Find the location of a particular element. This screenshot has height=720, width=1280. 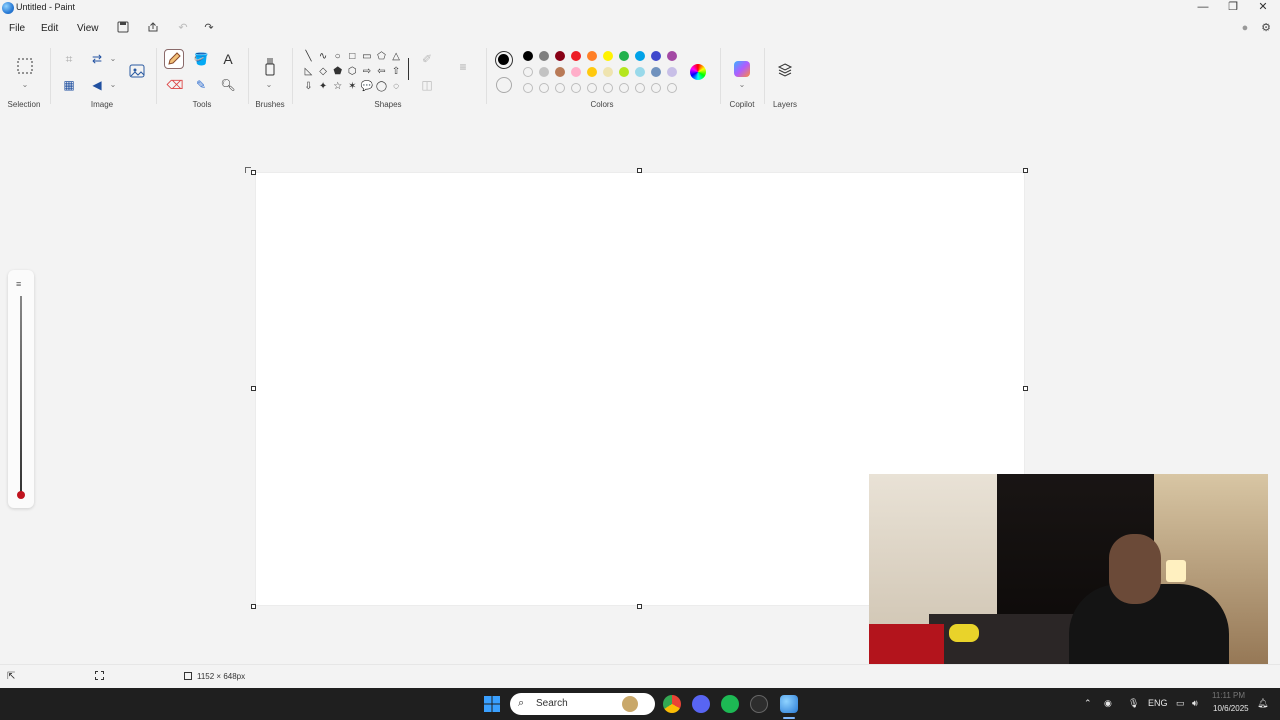

resize-dropdown-chevron-icon: ⌄ is located at coordinates (113, 59).